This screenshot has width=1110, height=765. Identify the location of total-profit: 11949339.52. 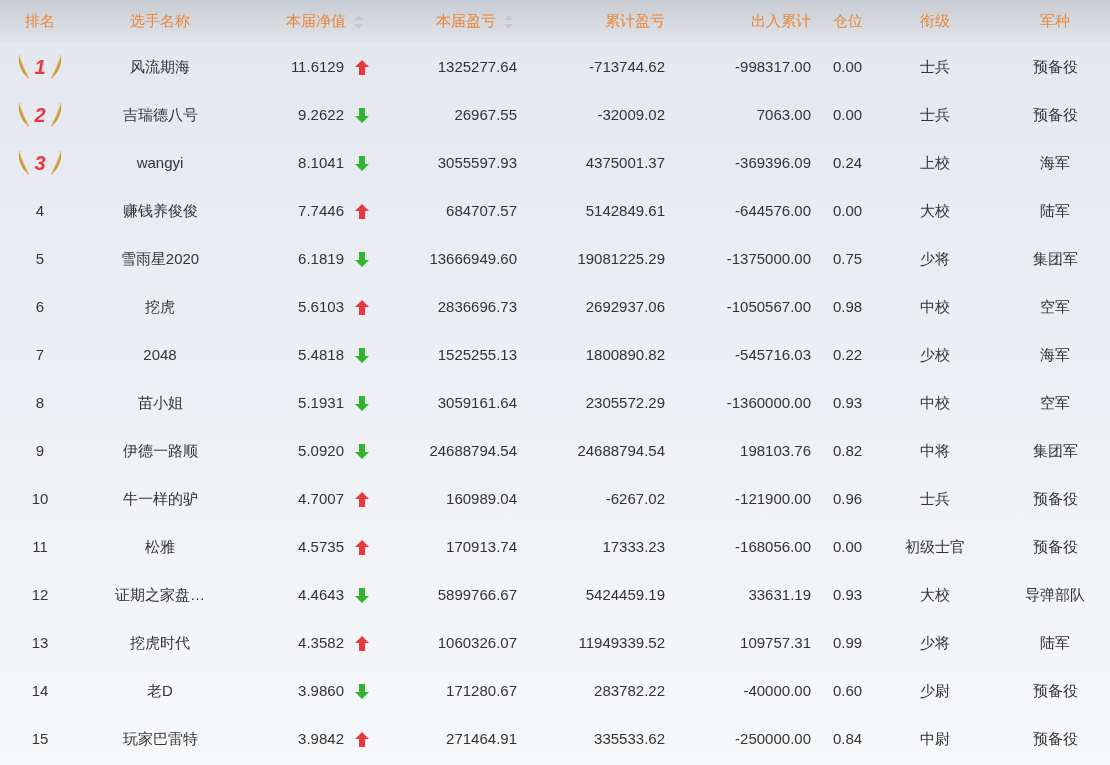
(621, 642).